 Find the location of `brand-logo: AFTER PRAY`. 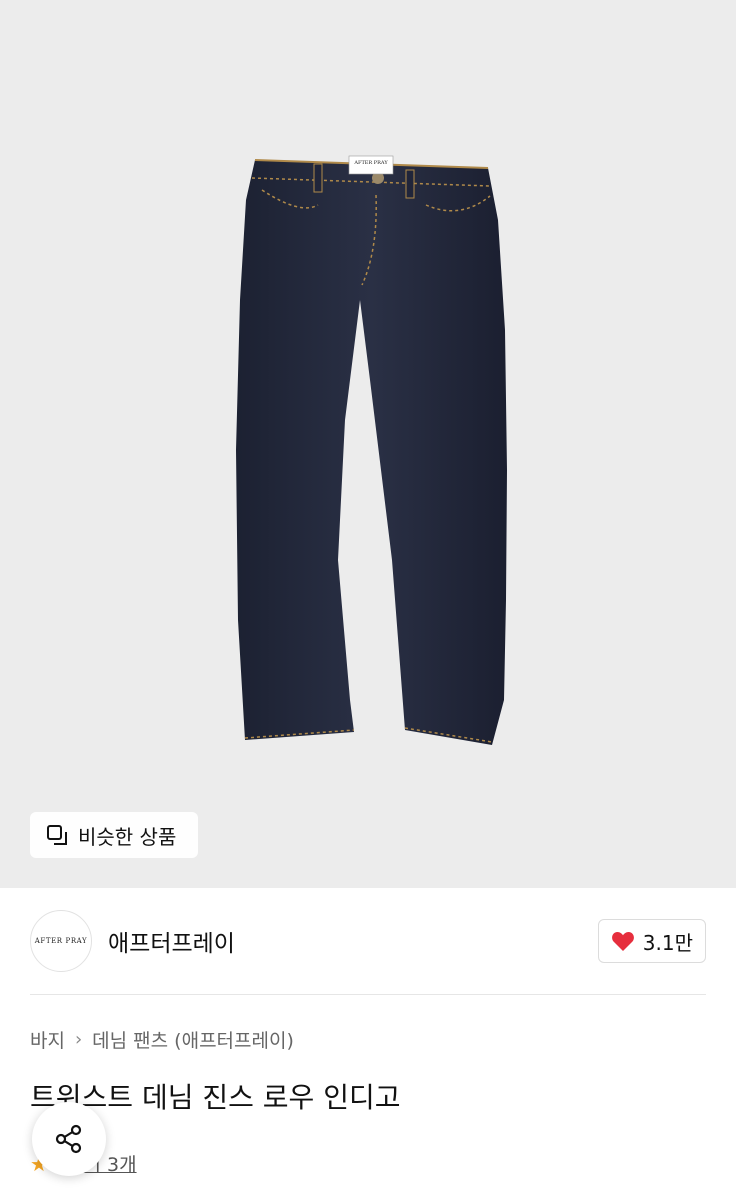

brand-logo: AFTER PRAY is located at coordinates (61, 941).